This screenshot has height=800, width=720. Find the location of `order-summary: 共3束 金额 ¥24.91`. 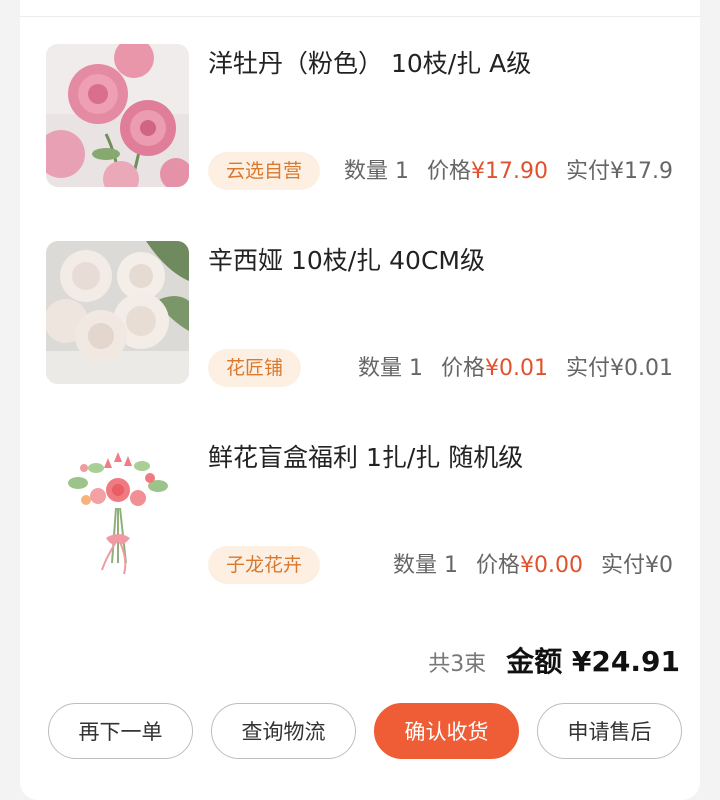

order-summary: 共3束 金额 ¥24.91 is located at coordinates (554, 660).